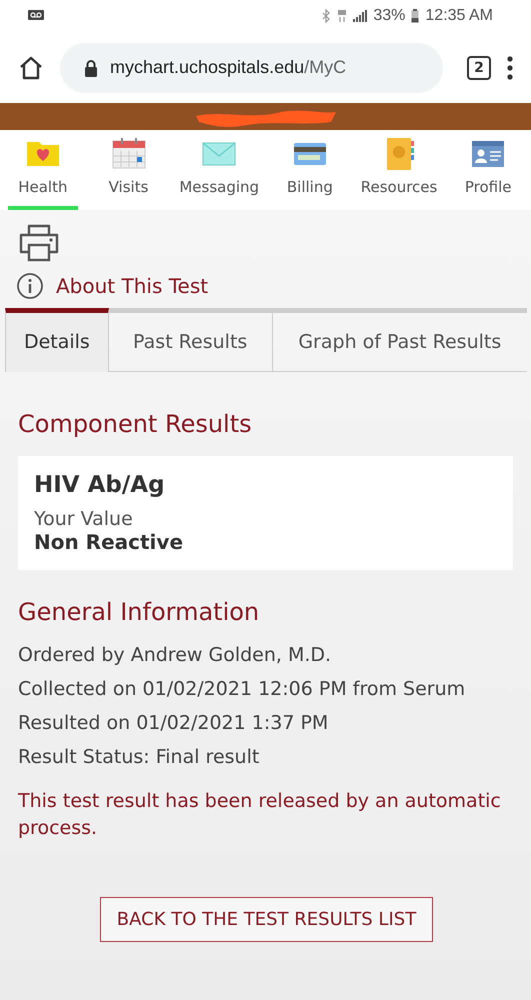  What do you see at coordinates (190, 340) in the screenshot?
I see `result-tab: Past Results` at bounding box center [190, 340].